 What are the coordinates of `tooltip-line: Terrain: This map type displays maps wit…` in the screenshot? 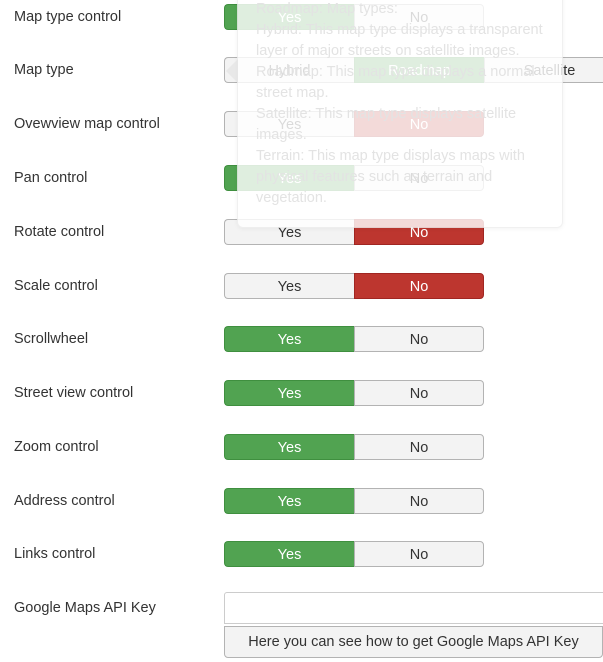 It's located at (390, 177).